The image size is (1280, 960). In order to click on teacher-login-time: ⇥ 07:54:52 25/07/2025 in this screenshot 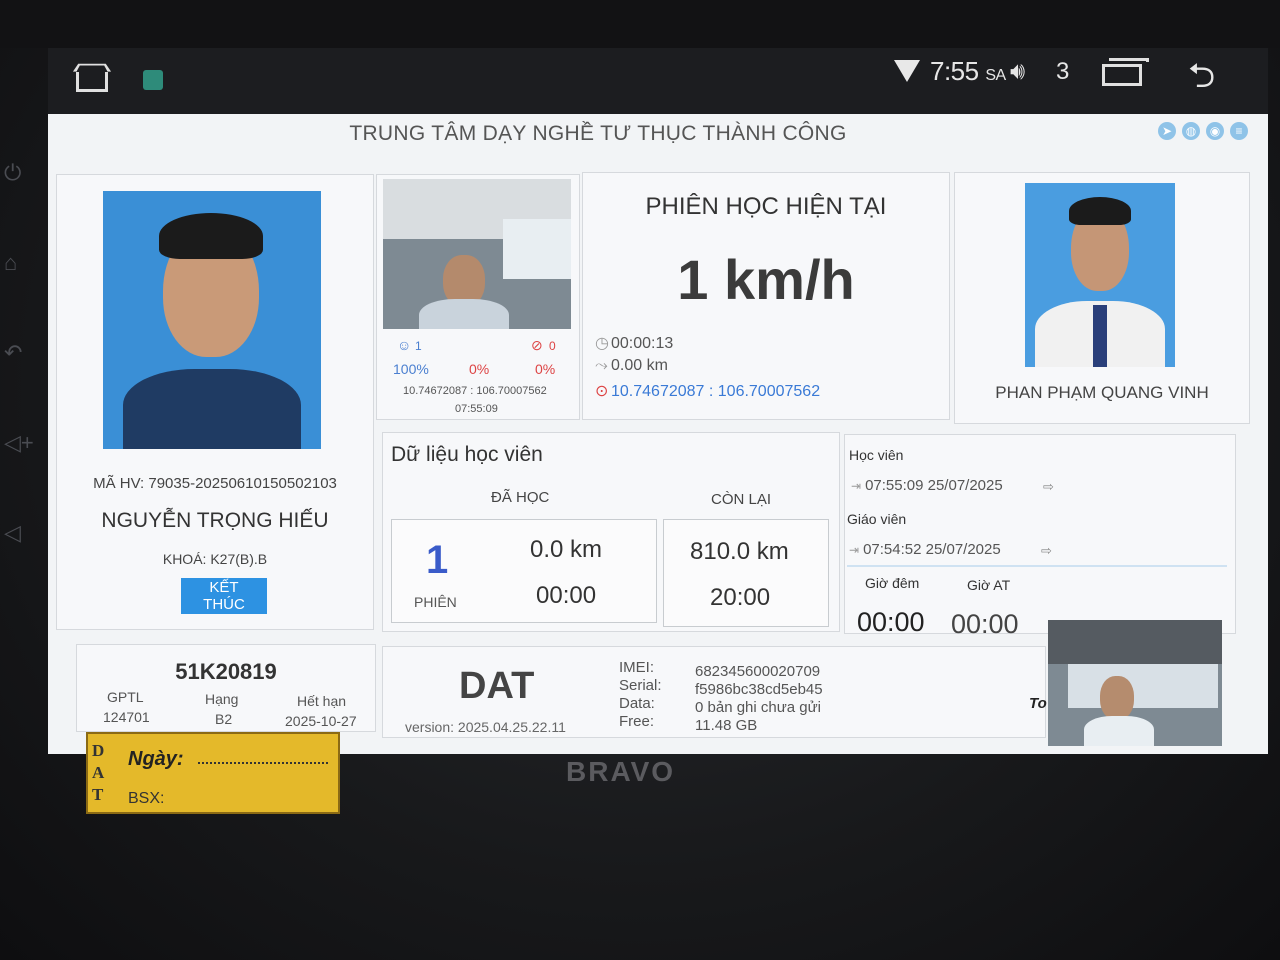, I will do `click(925, 549)`.